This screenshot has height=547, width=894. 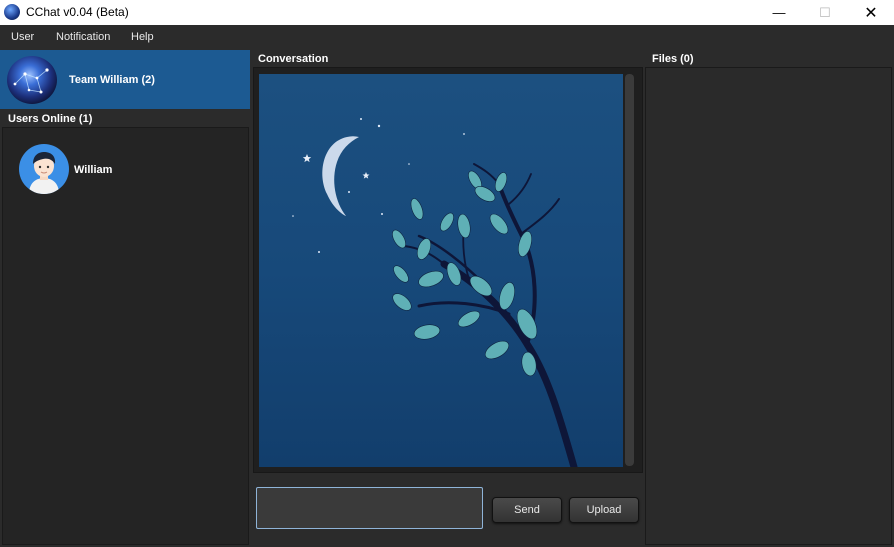 I want to click on conversation-scrollbar, so click(x=629, y=270).